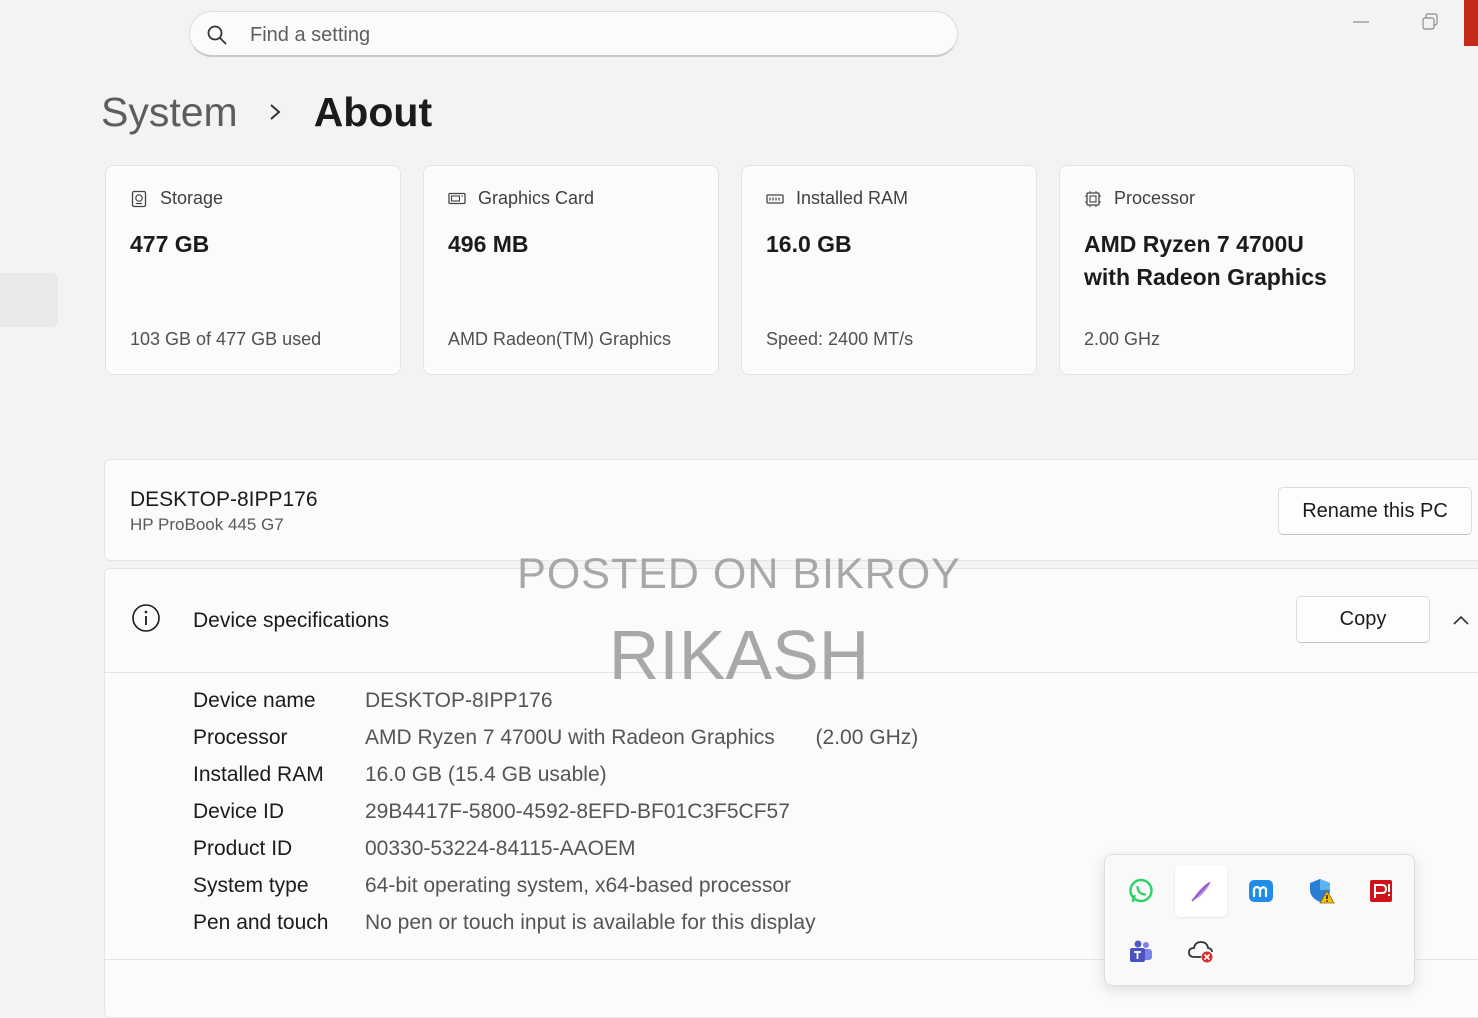  Describe the element at coordinates (29, 300) in the screenshot. I see `sidebar-selection` at that location.